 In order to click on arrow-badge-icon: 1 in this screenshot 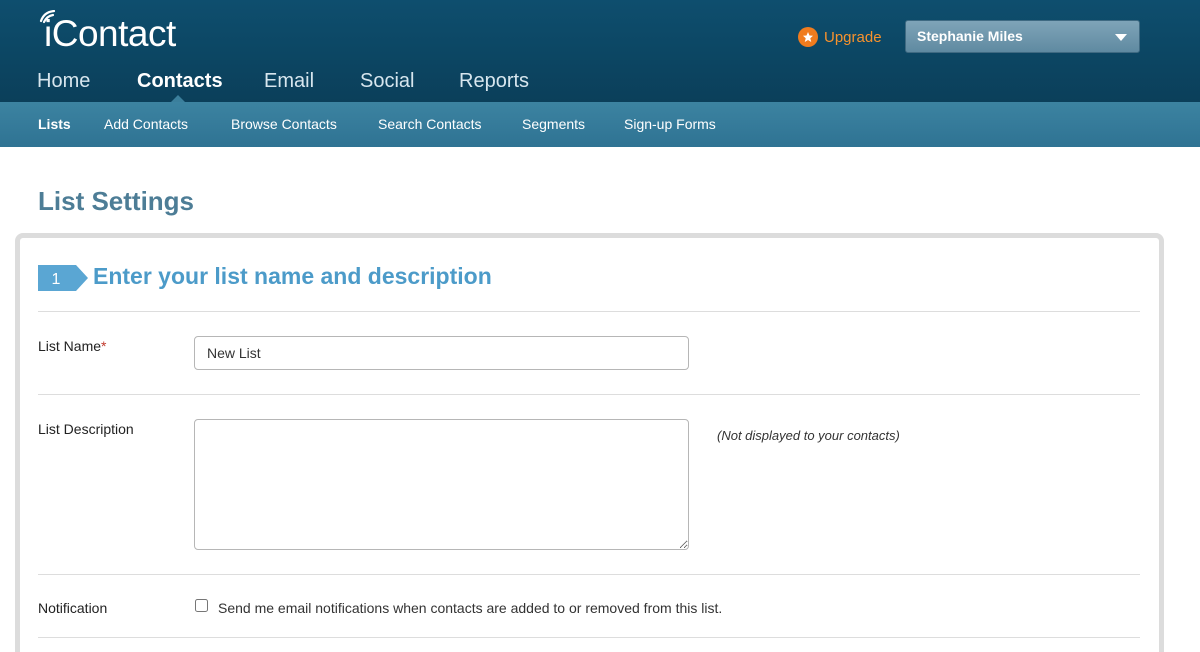, I will do `click(63, 278)`.